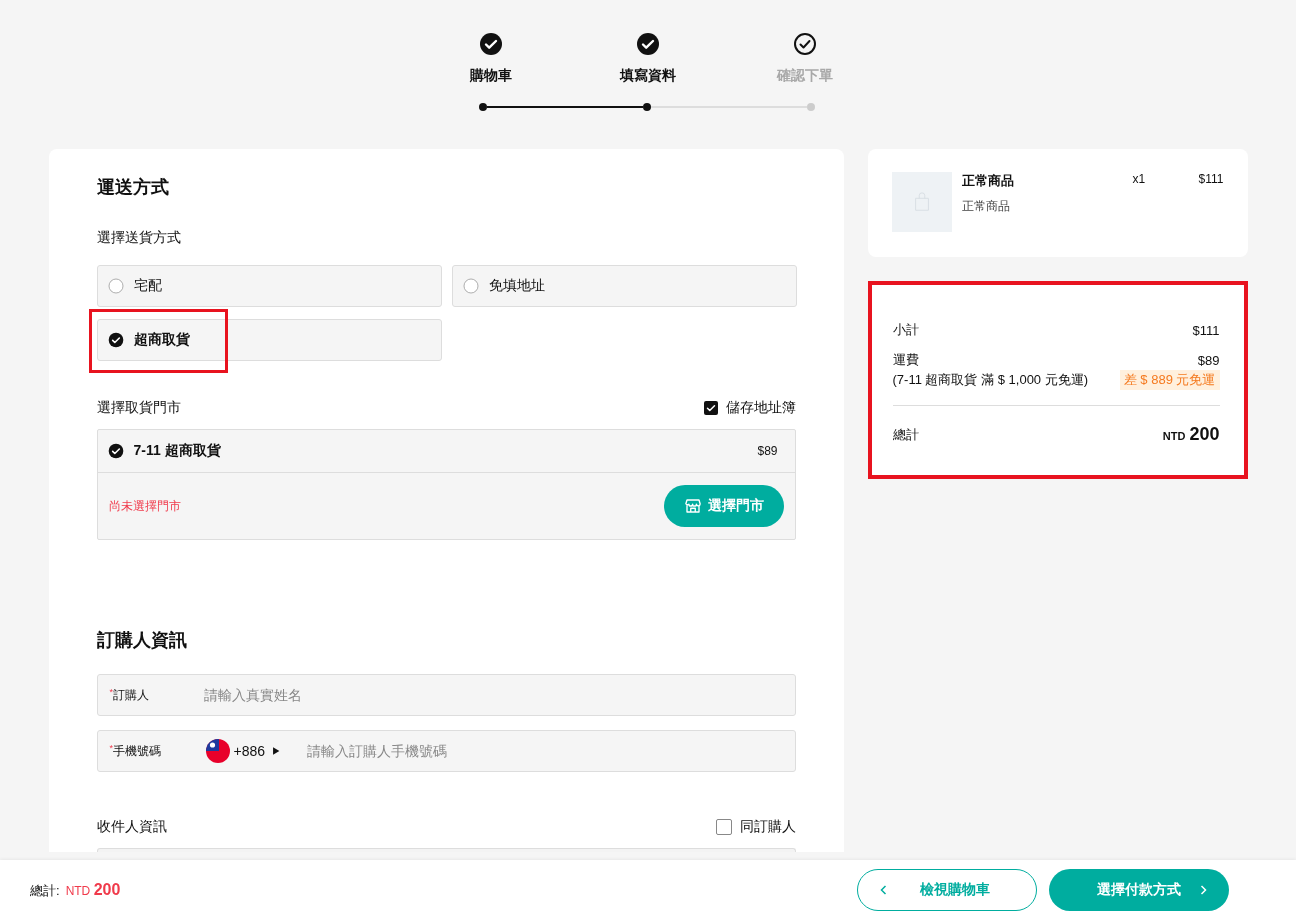 This screenshot has width=1296, height=920. What do you see at coordinates (492, 695) in the screenshot?
I see `text-input: 請輸入真實姓名` at bounding box center [492, 695].